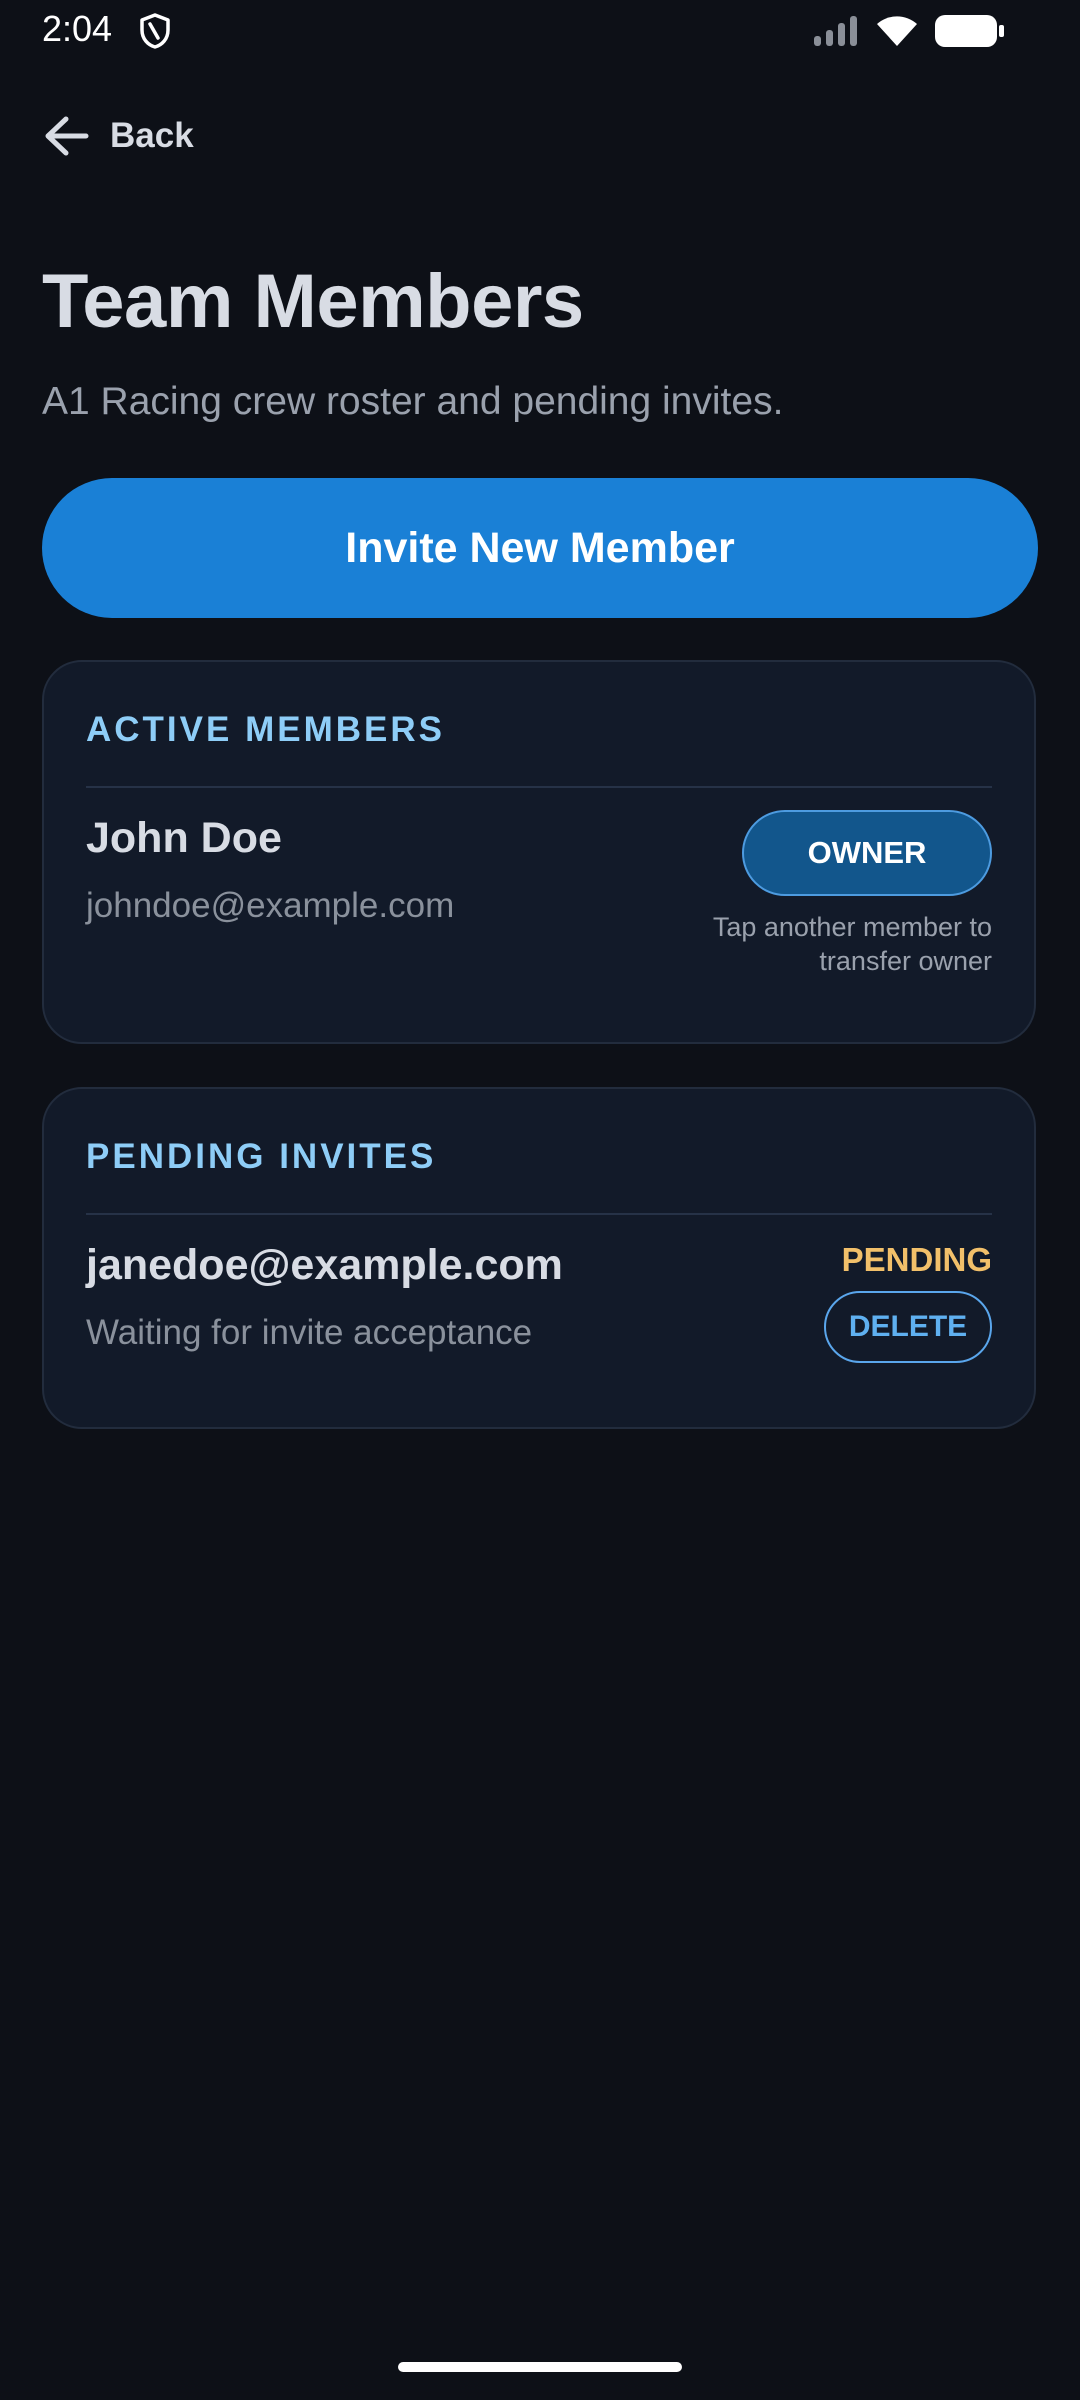 This screenshot has height=2400, width=1080. Describe the element at coordinates (835, 31) in the screenshot. I see `signal-icon` at that location.